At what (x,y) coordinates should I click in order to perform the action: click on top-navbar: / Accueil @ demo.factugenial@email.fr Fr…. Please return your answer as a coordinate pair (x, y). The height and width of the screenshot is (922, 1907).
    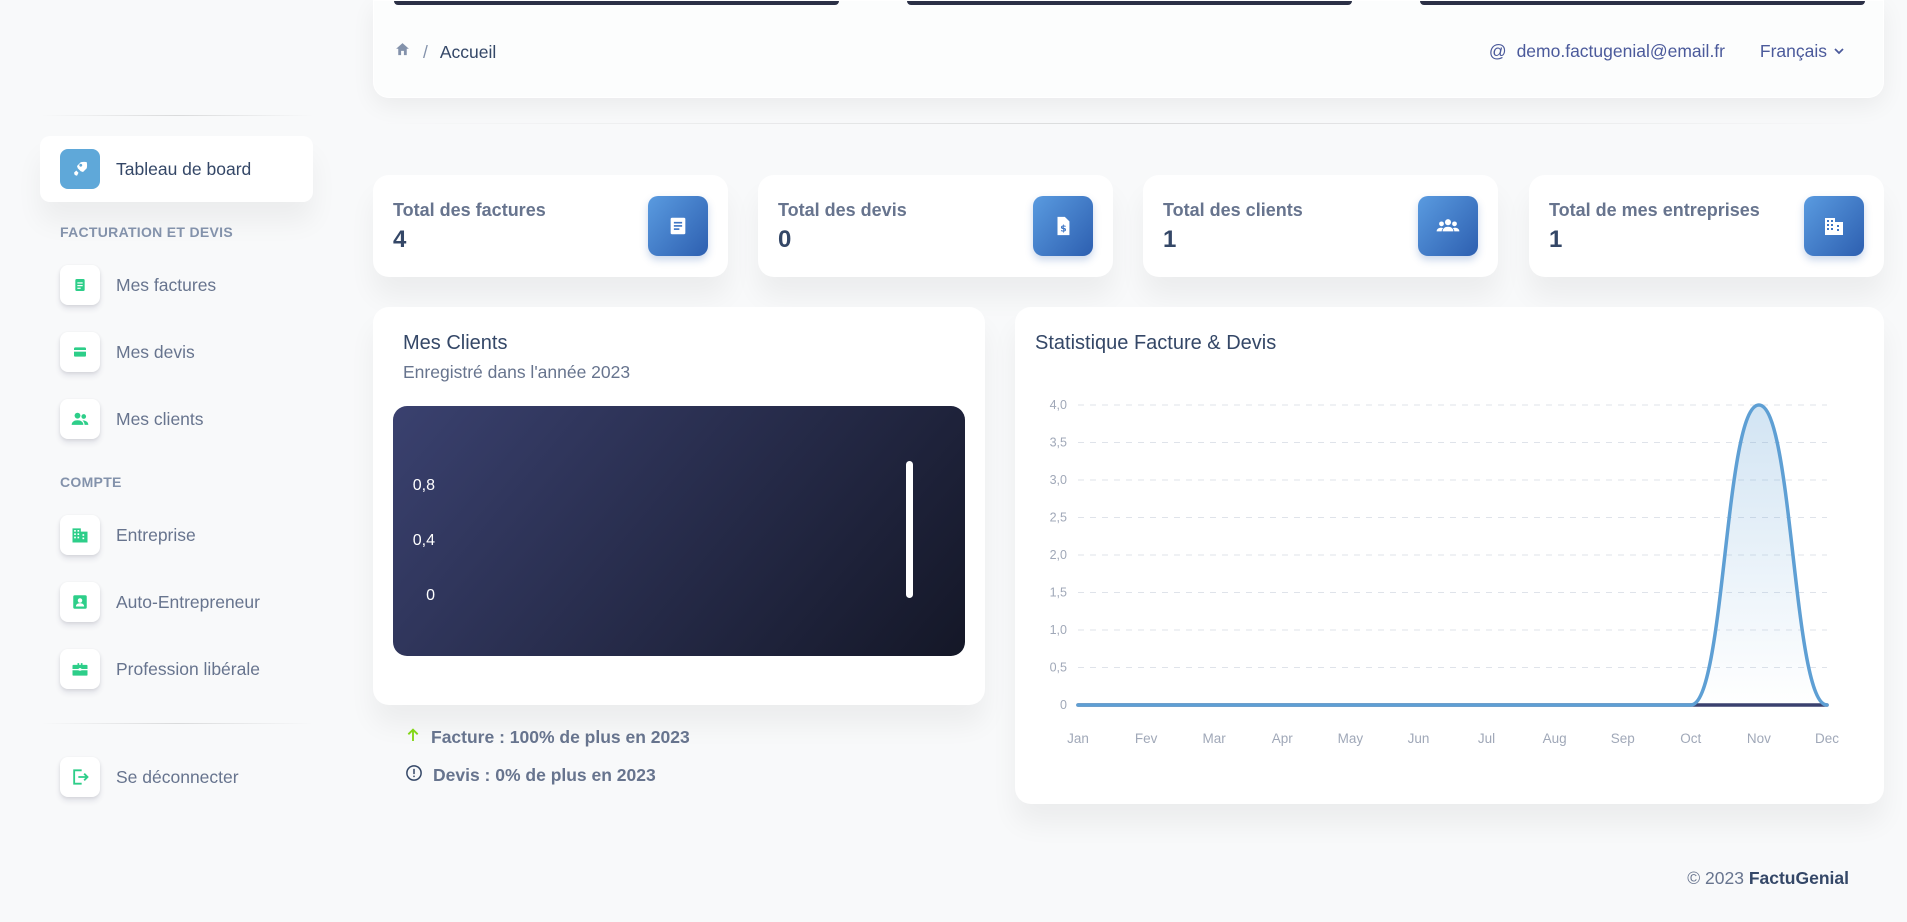
    Looking at the image, I should click on (1128, 49).